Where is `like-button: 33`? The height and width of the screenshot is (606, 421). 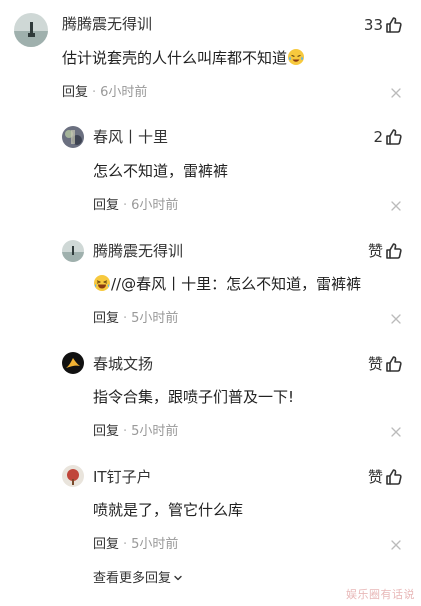 like-button: 33 is located at coordinates (383, 25).